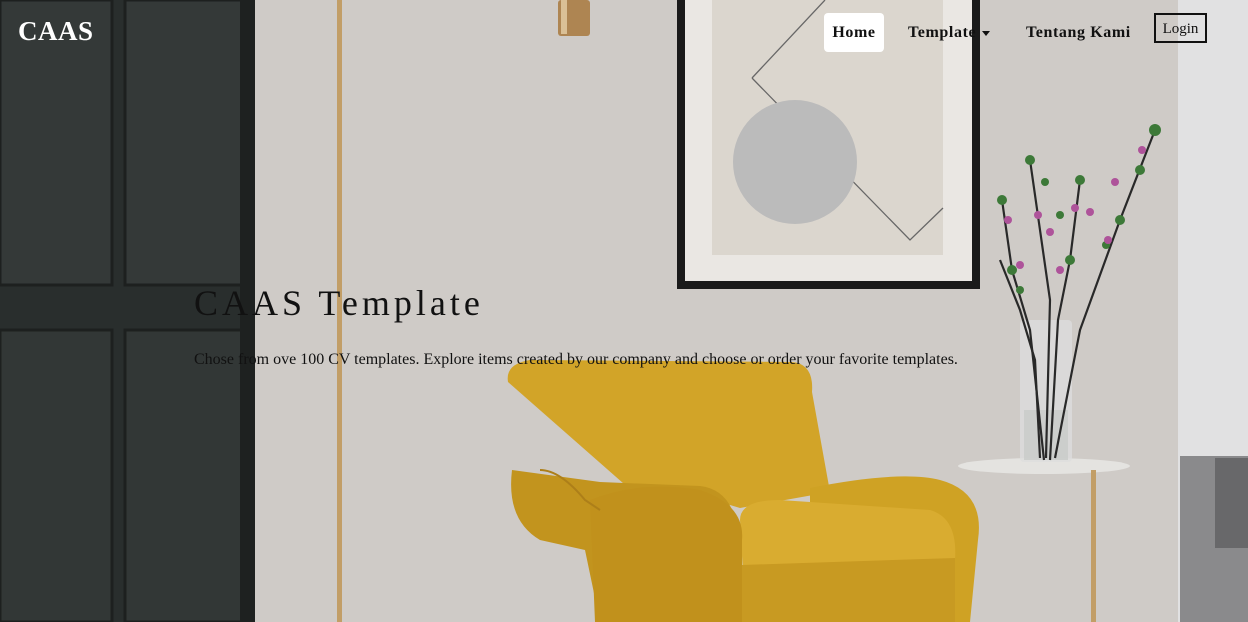 The height and width of the screenshot is (622, 1248). Describe the element at coordinates (942, 32) in the screenshot. I see `nav-template-label: Template` at that location.